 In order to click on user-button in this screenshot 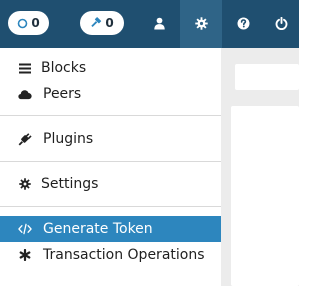, I will do `click(159, 24)`.